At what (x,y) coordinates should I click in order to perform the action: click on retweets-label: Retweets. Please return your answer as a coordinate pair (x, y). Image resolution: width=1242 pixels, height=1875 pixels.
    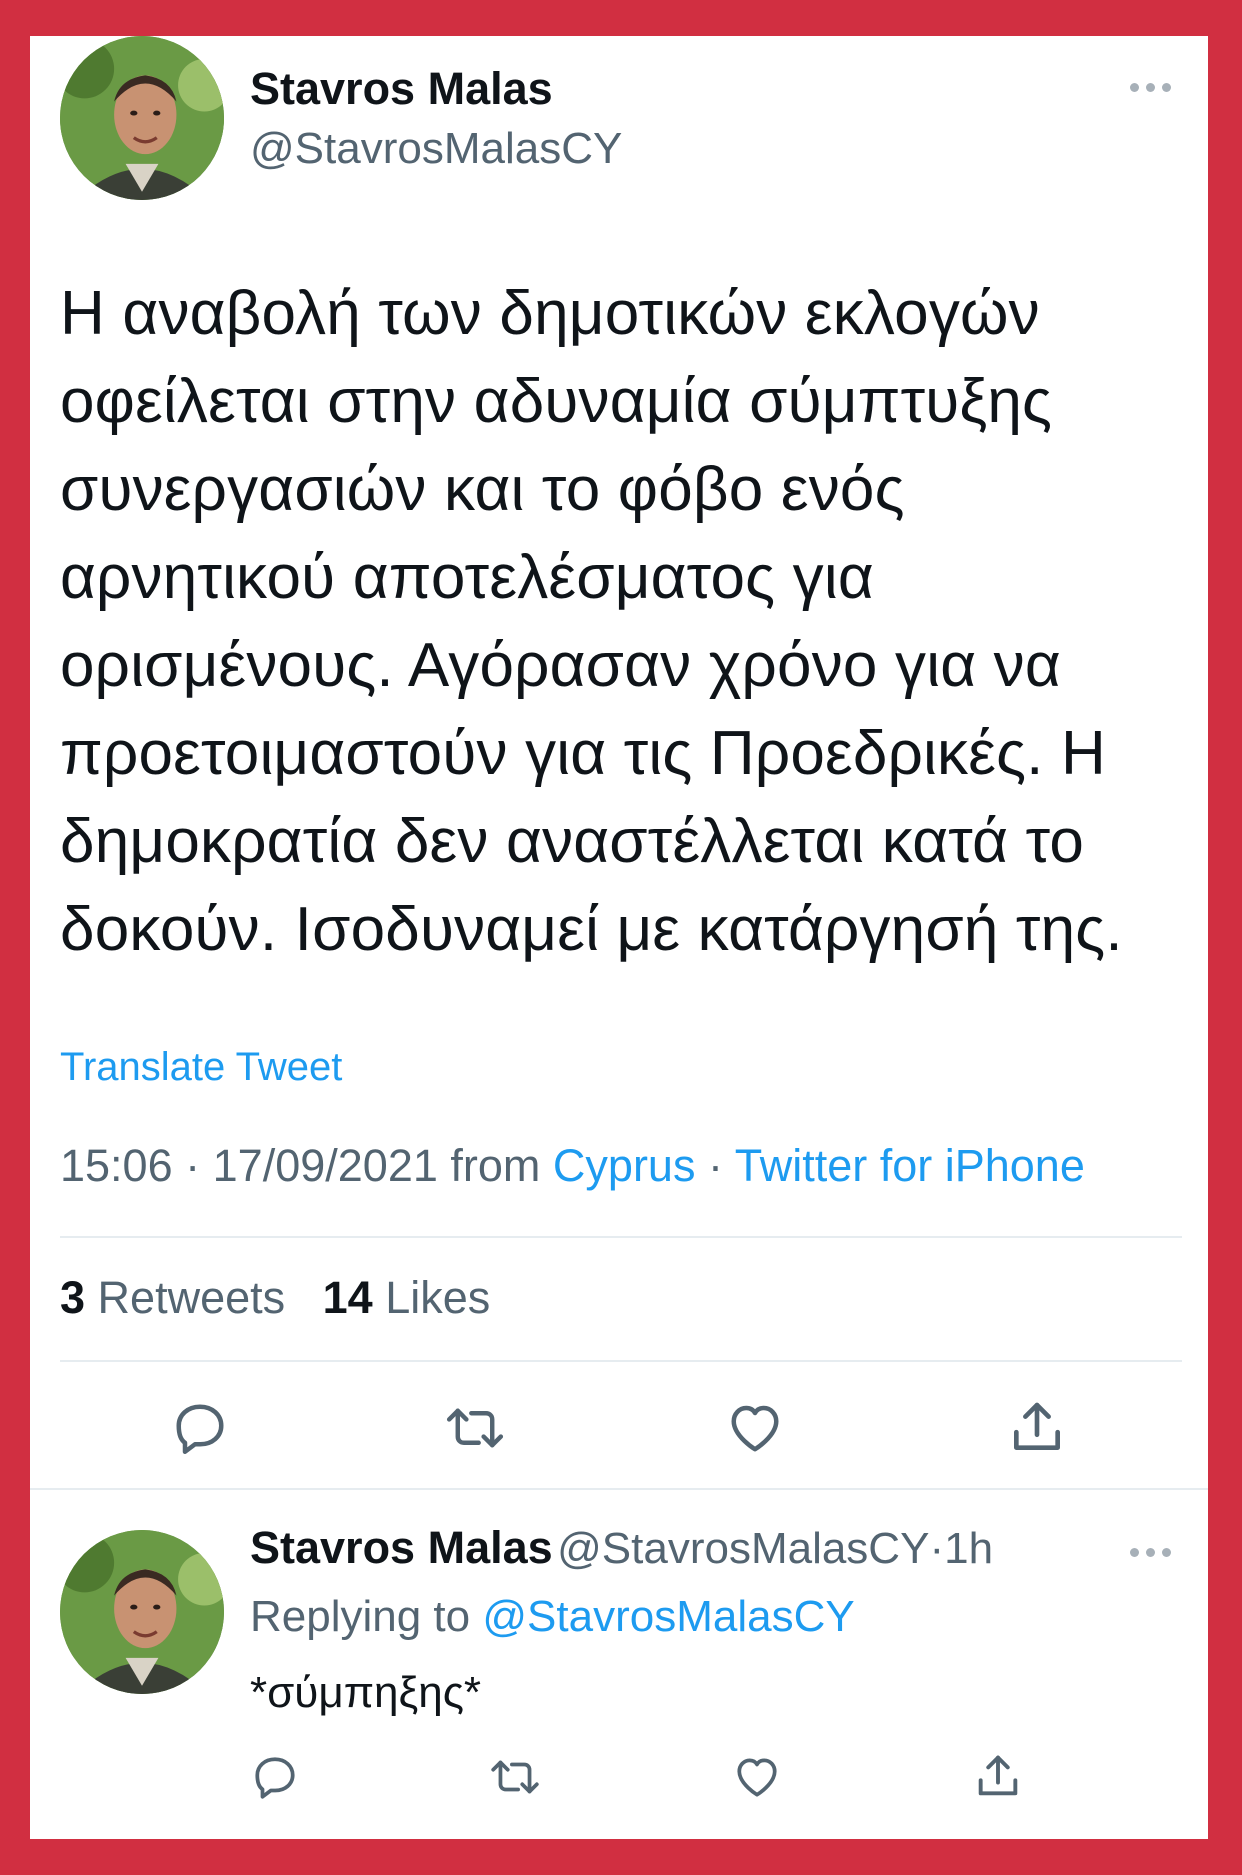
    Looking at the image, I should click on (191, 1297).